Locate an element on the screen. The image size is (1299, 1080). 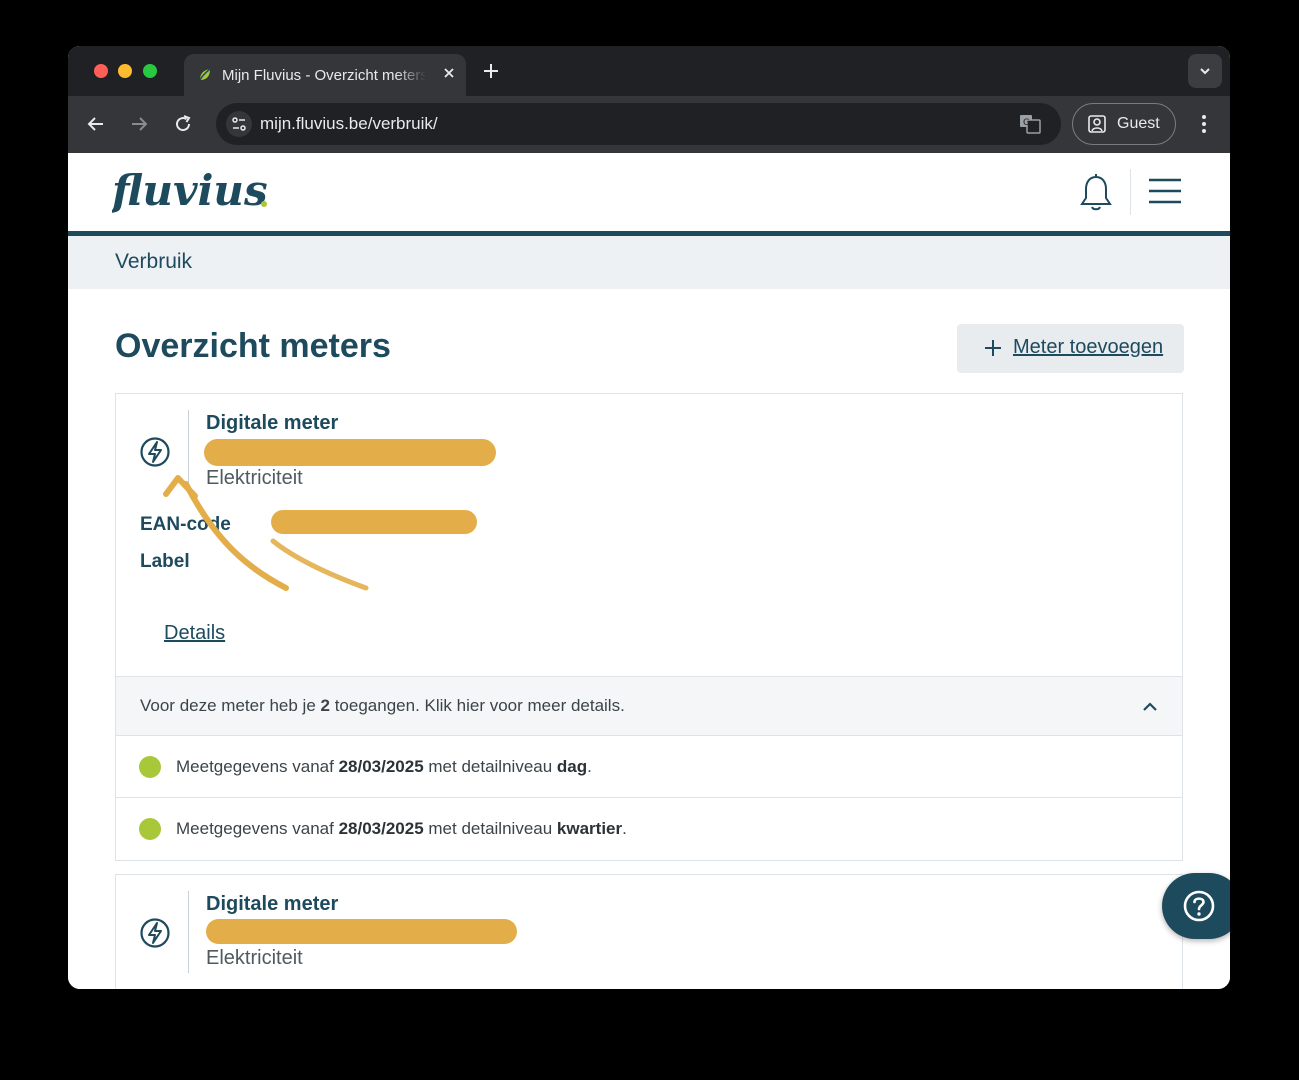
add-meter-button: Meter toevoegen is located at coordinates (1070, 348).